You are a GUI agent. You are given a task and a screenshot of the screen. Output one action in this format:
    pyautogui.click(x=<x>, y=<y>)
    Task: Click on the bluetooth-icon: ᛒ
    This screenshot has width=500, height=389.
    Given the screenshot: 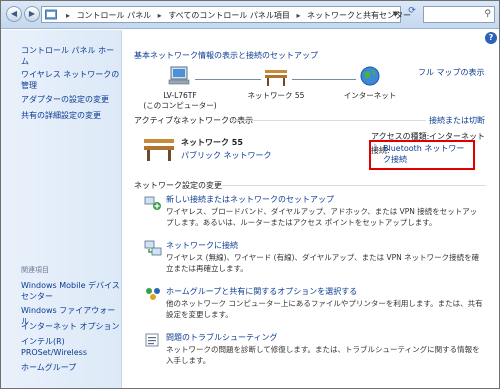 What is the action you would take?
    pyautogui.click(x=375, y=147)
    